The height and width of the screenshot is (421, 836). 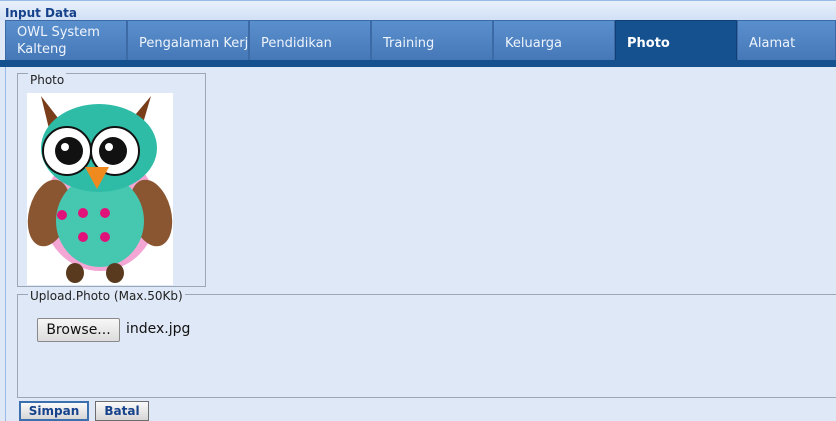 What do you see at coordinates (194, 43) in the screenshot?
I see `tab-label: Pengalaman Kerja` at bounding box center [194, 43].